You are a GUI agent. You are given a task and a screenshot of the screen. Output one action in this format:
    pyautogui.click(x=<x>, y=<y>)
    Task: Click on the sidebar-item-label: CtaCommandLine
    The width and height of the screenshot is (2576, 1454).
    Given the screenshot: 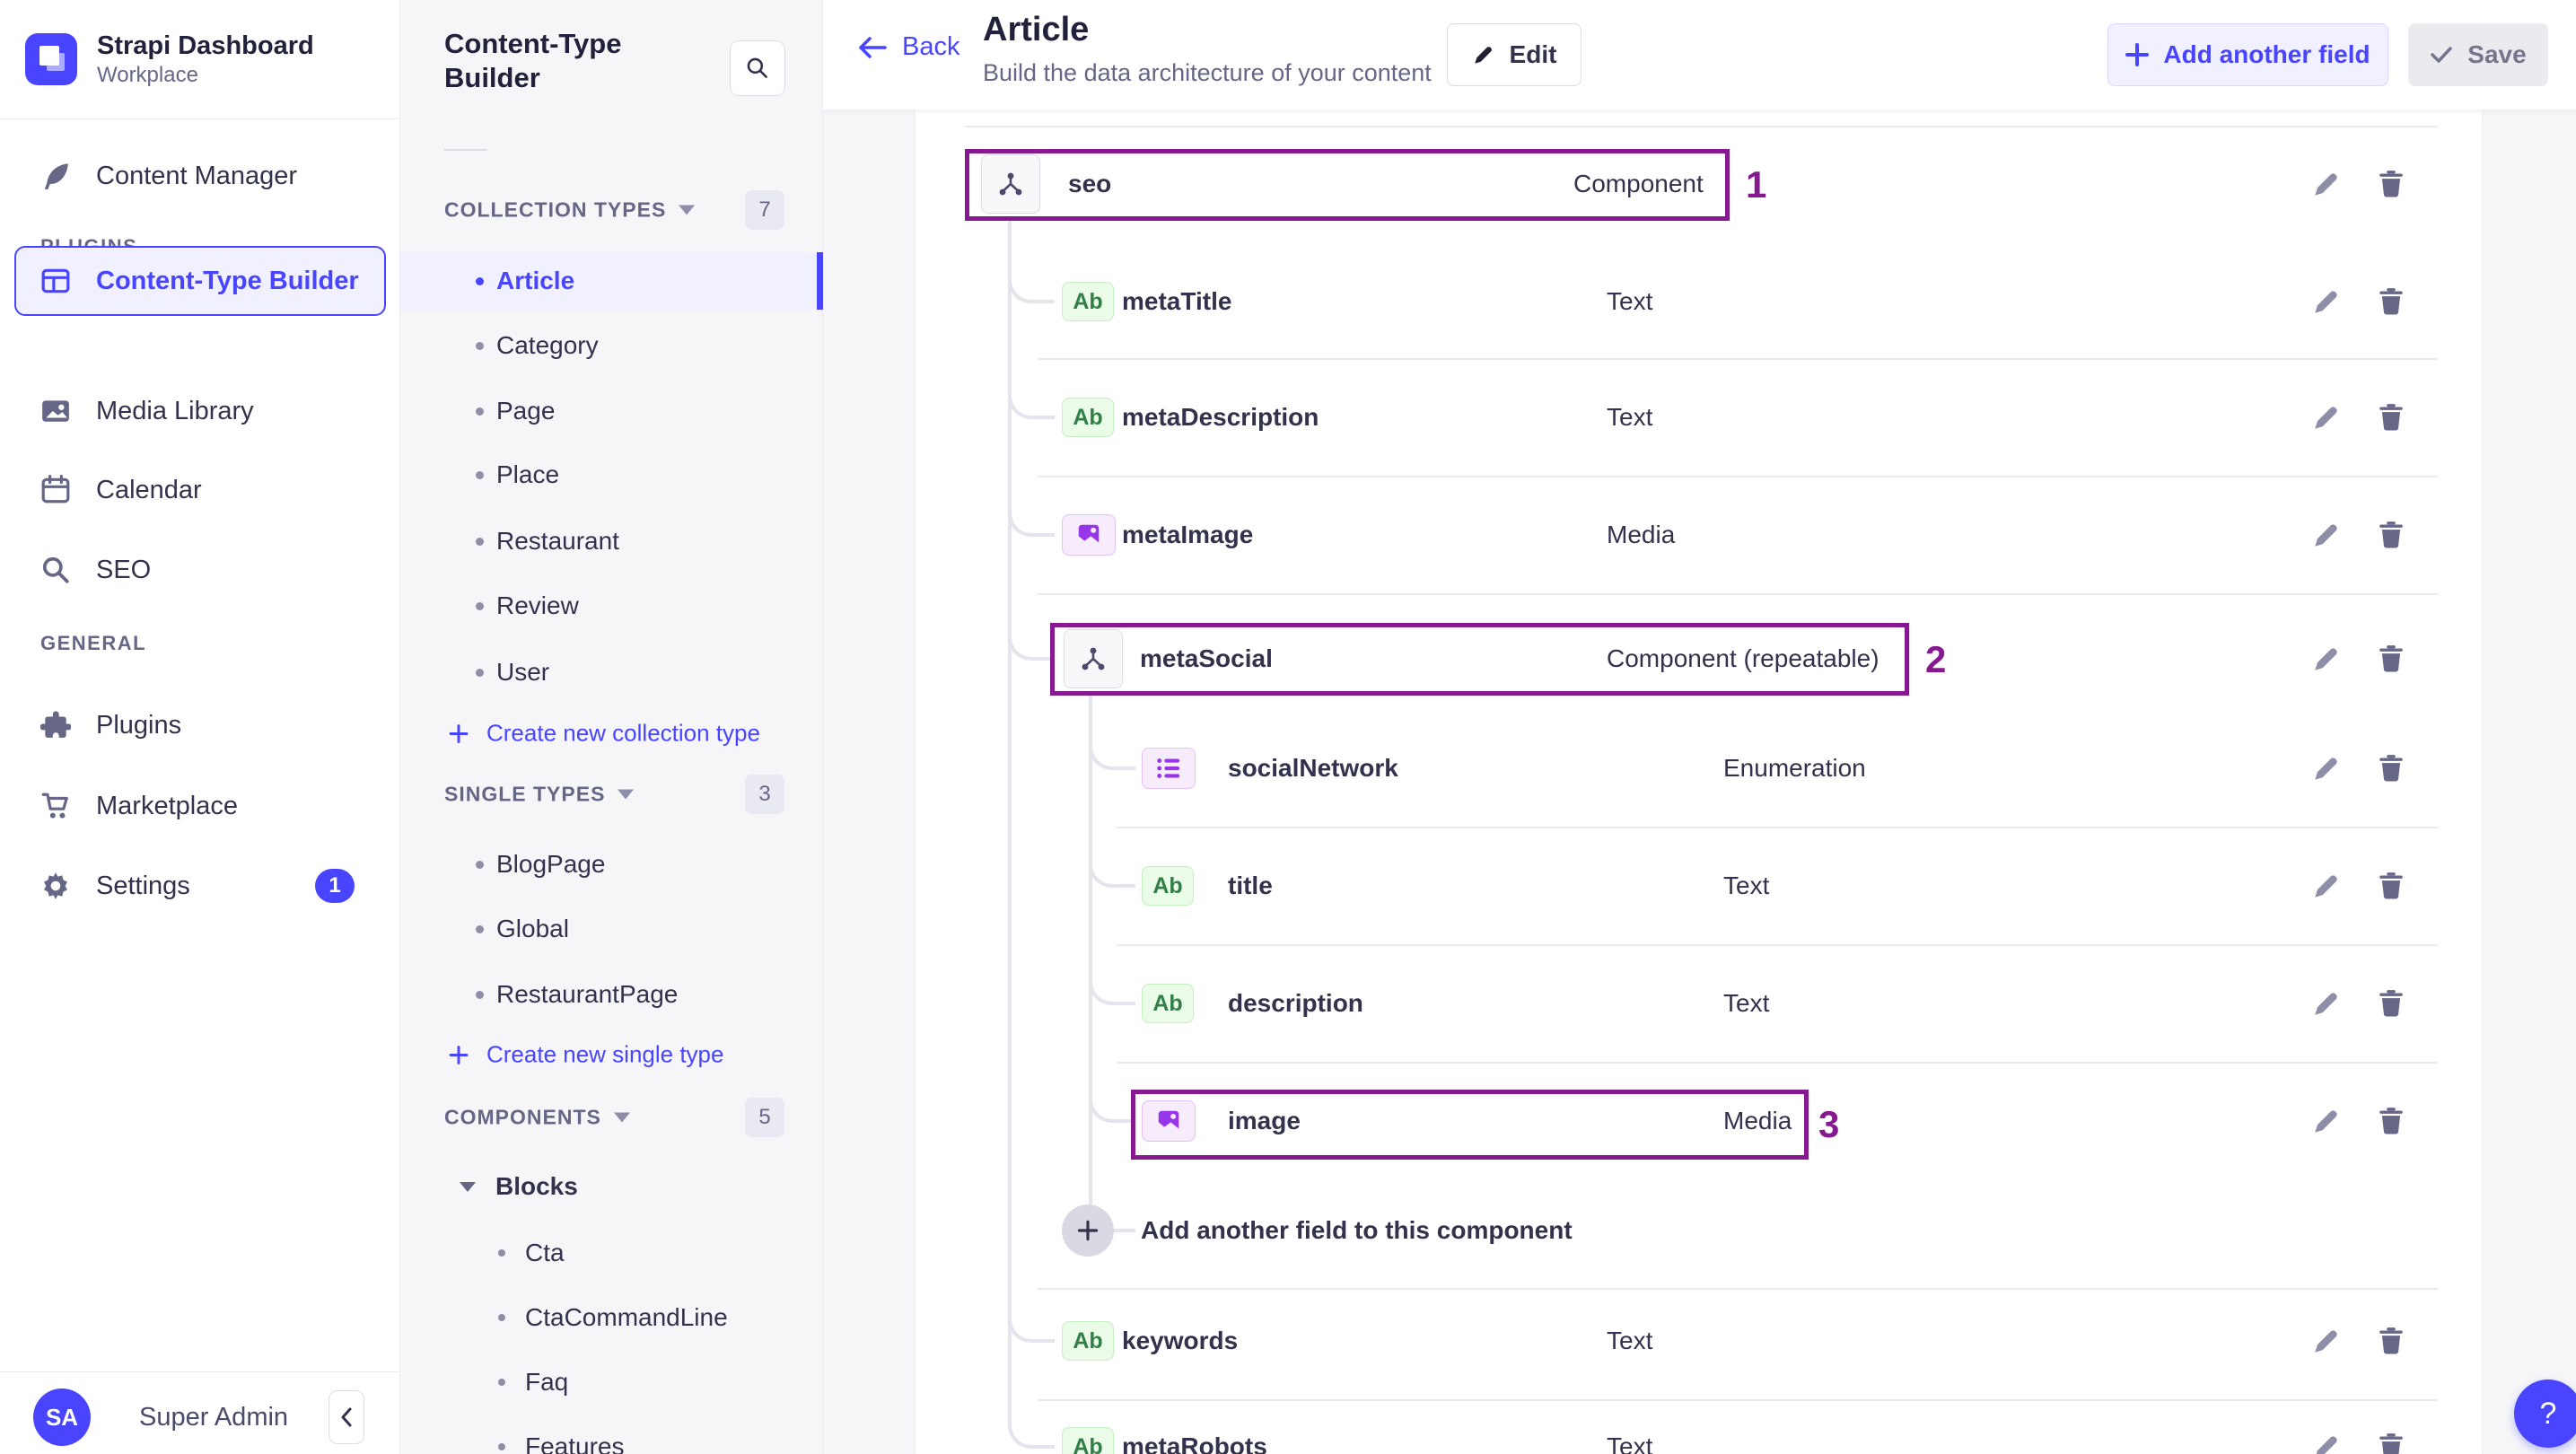 What is the action you would take?
    pyautogui.click(x=626, y=1317)
    